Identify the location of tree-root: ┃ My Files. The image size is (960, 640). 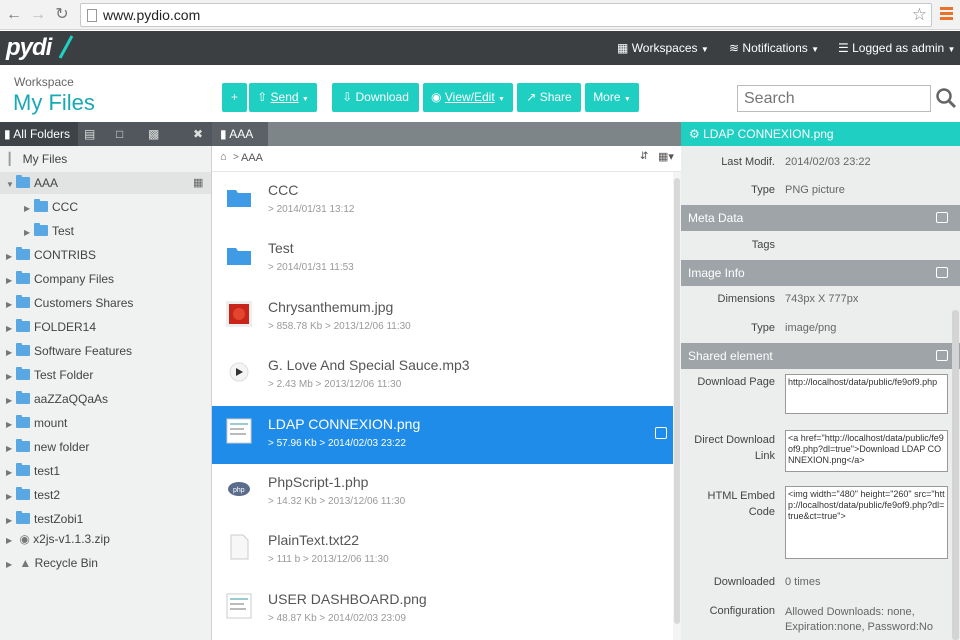
(36, 159).